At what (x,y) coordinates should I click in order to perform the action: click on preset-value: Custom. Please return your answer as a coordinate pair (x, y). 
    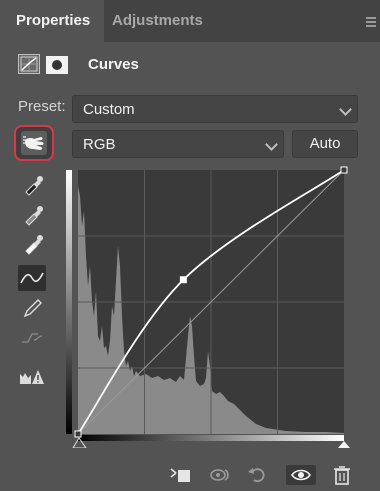
    Looking at the image, I should click on (109, 109).